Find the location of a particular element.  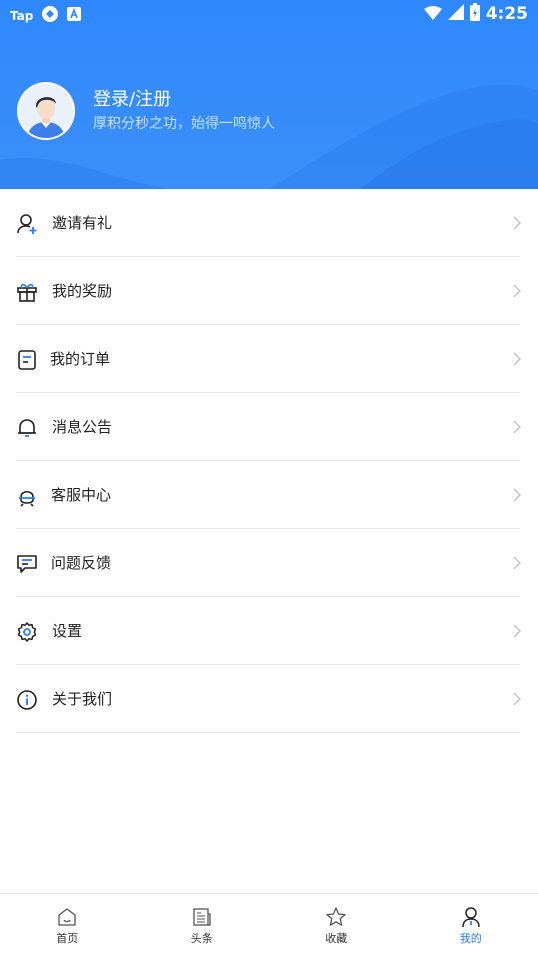

menu-item-label: 我的订单 is located at coordinates (80, 359).